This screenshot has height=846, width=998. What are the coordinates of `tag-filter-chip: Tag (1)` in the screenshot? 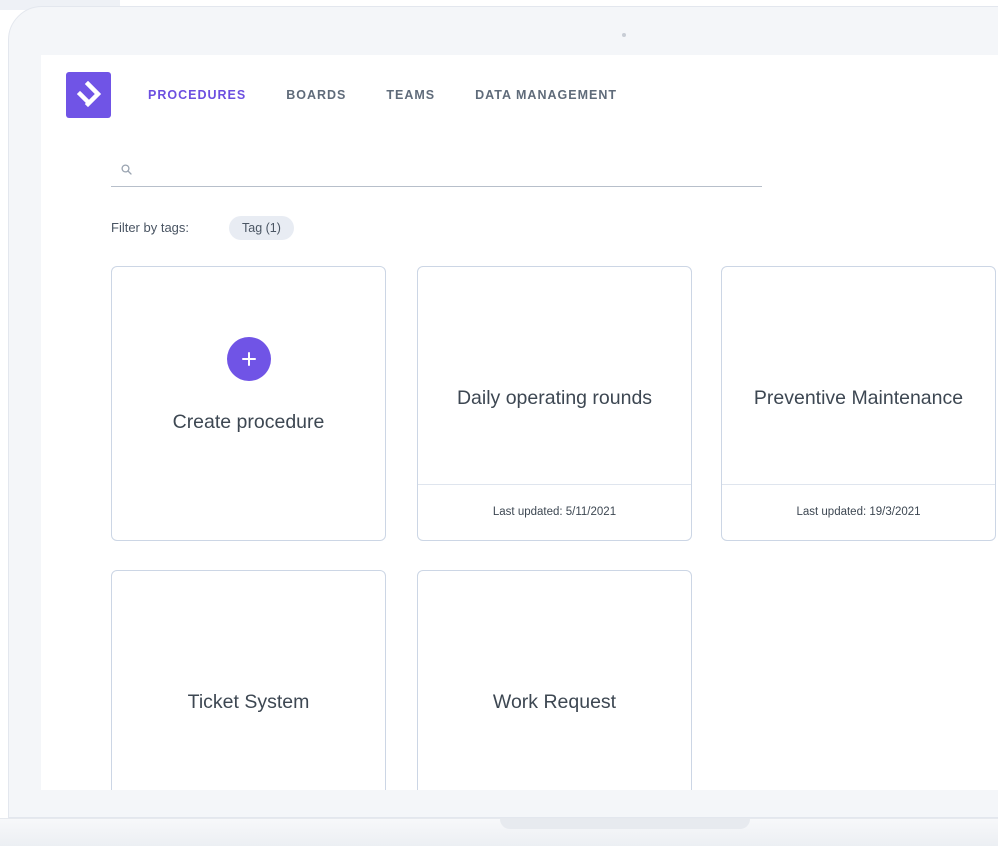 It's located at (261, 228).